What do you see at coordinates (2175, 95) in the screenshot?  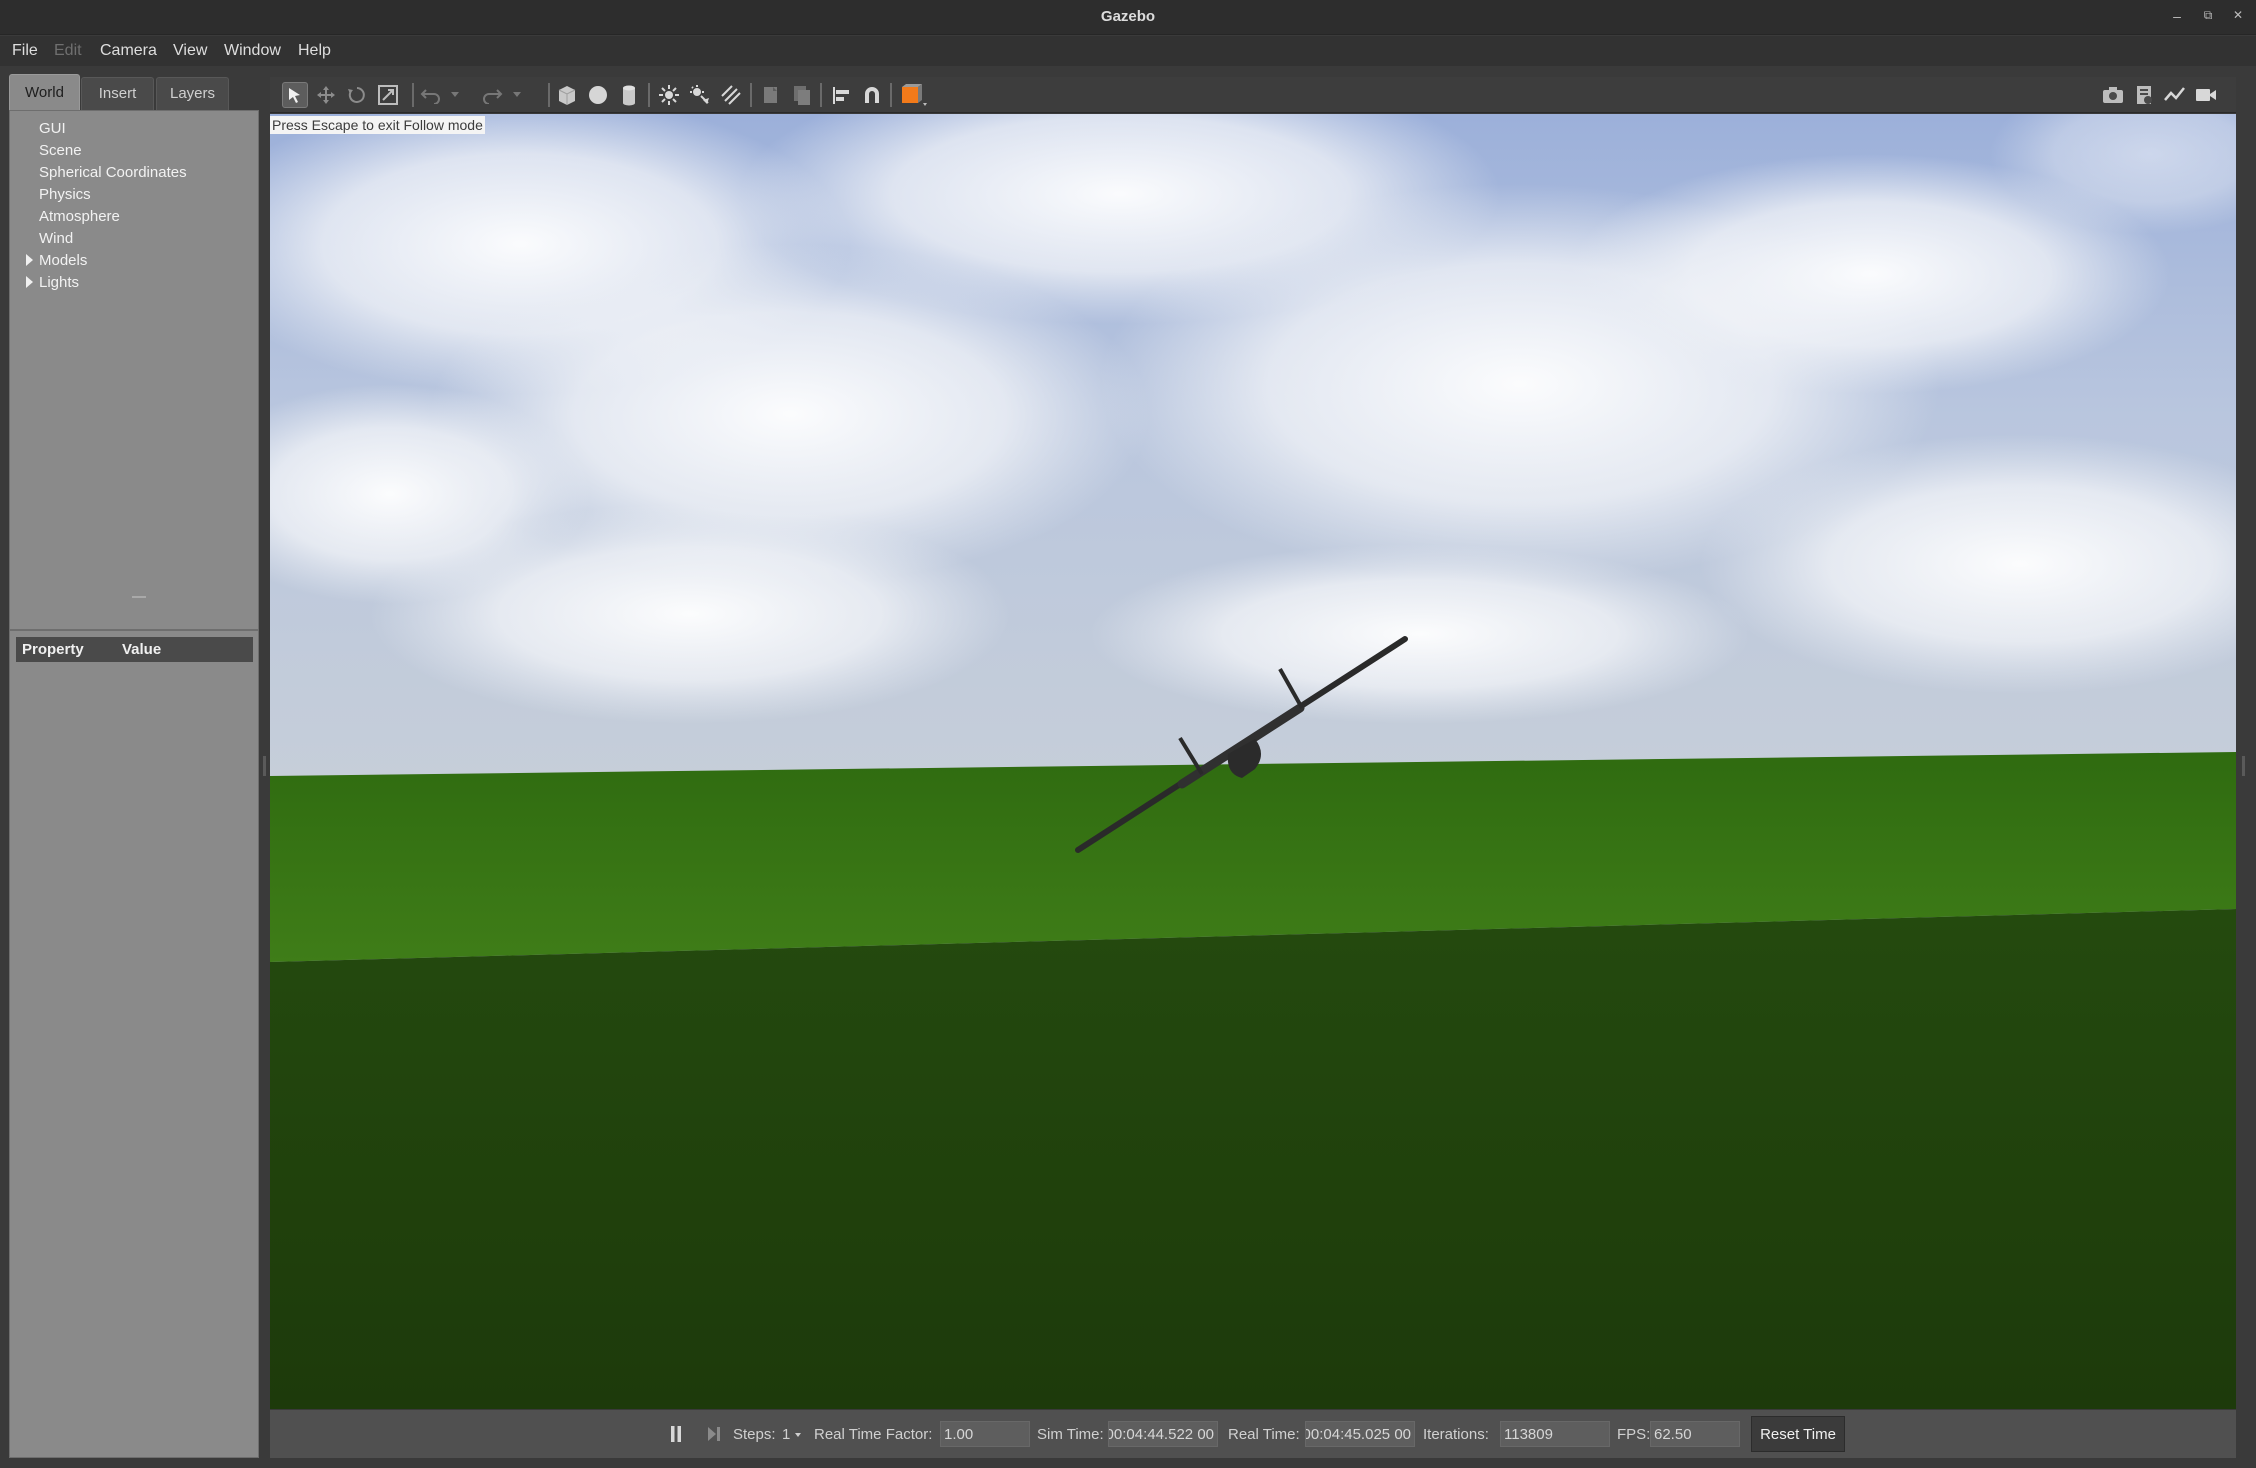 I see `plot-icon` at bounding box center [2175, 95].